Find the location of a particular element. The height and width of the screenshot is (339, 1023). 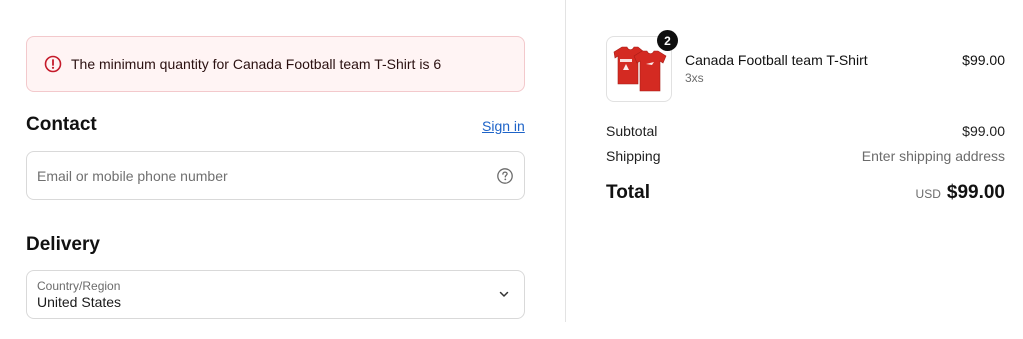

subtotal-label: Subtotal is located at coordinates (632, 131).